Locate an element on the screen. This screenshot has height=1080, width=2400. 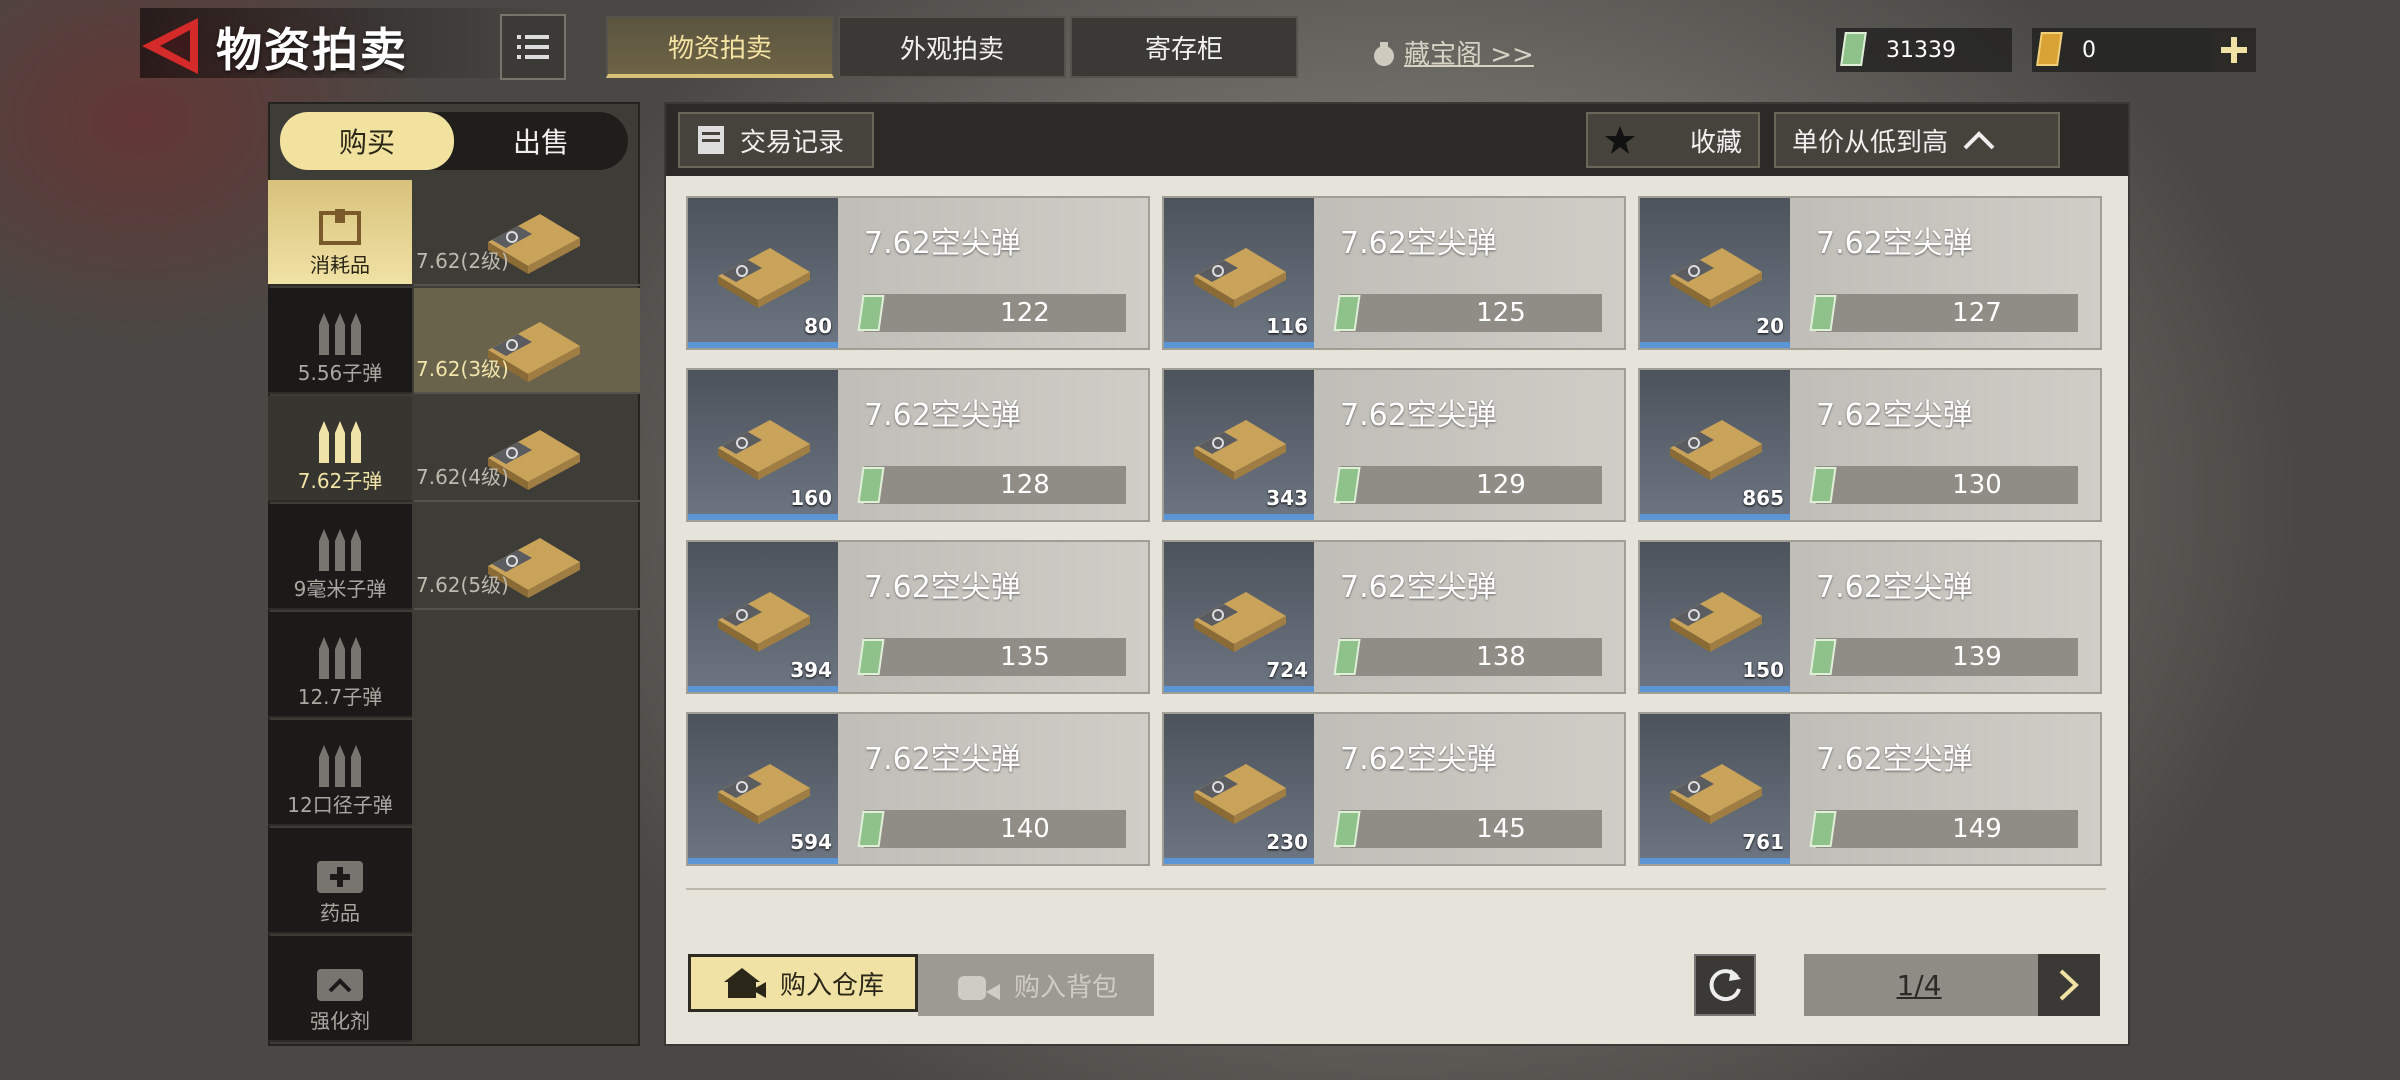
category-item: 消耗品 is located at coordinates (340, 233).